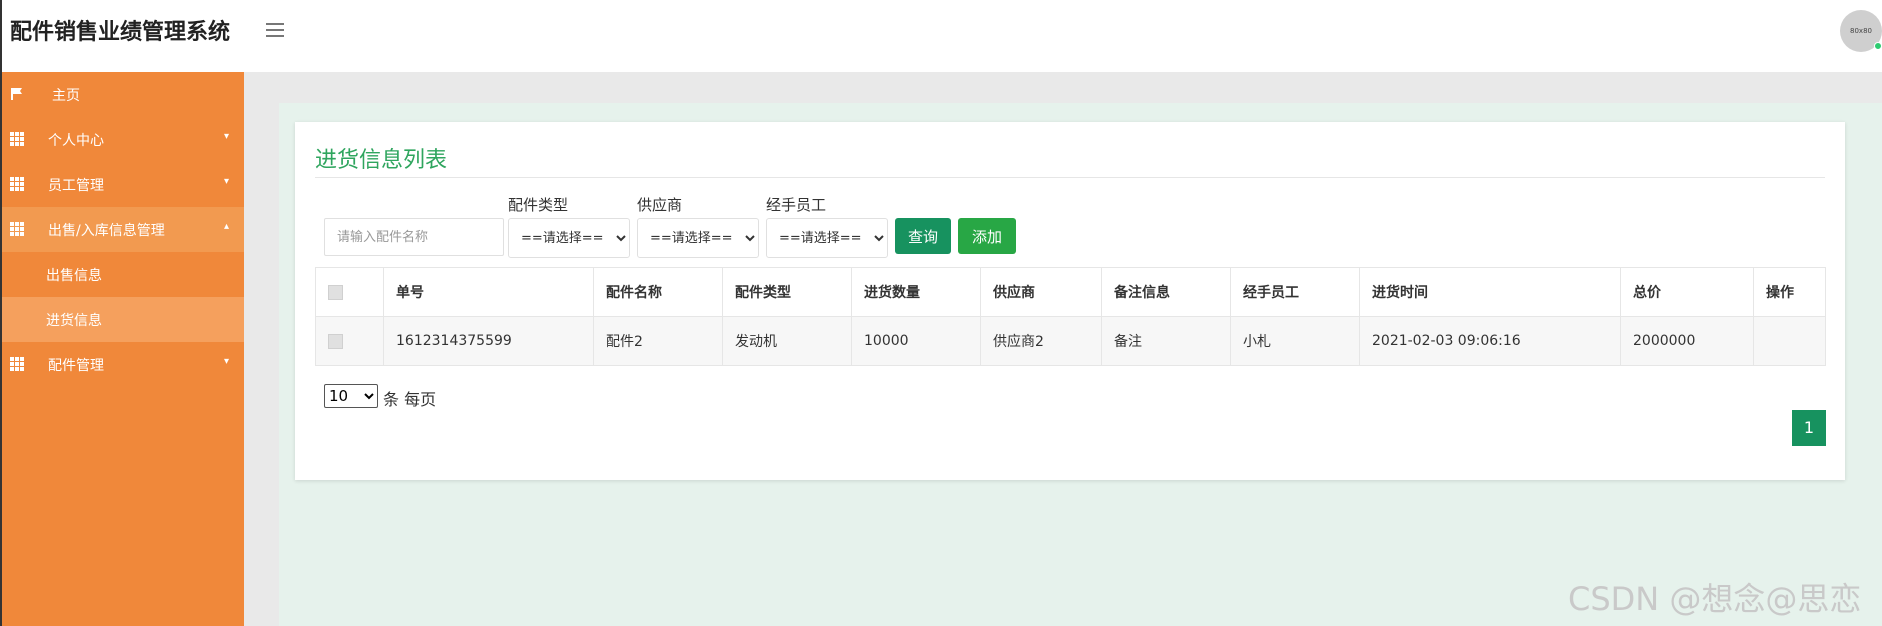  Describe the element at coordinates (1070, 177) in the screenshot. I see `title-divider` at that location.